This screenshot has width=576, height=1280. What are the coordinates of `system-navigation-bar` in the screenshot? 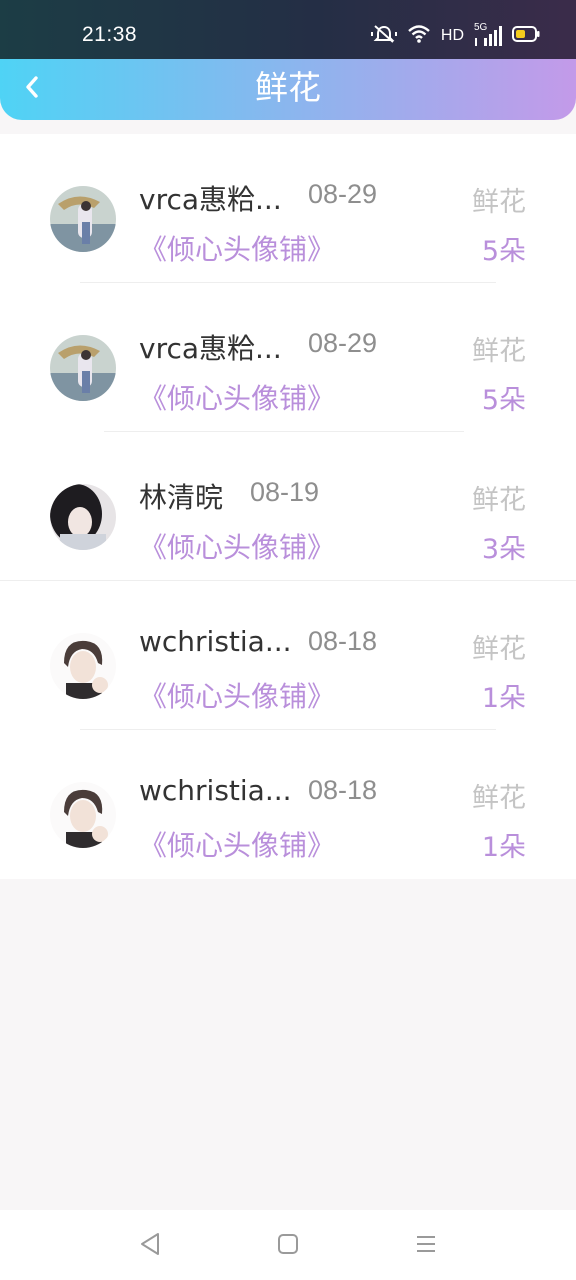 It's located at (288, 1245).